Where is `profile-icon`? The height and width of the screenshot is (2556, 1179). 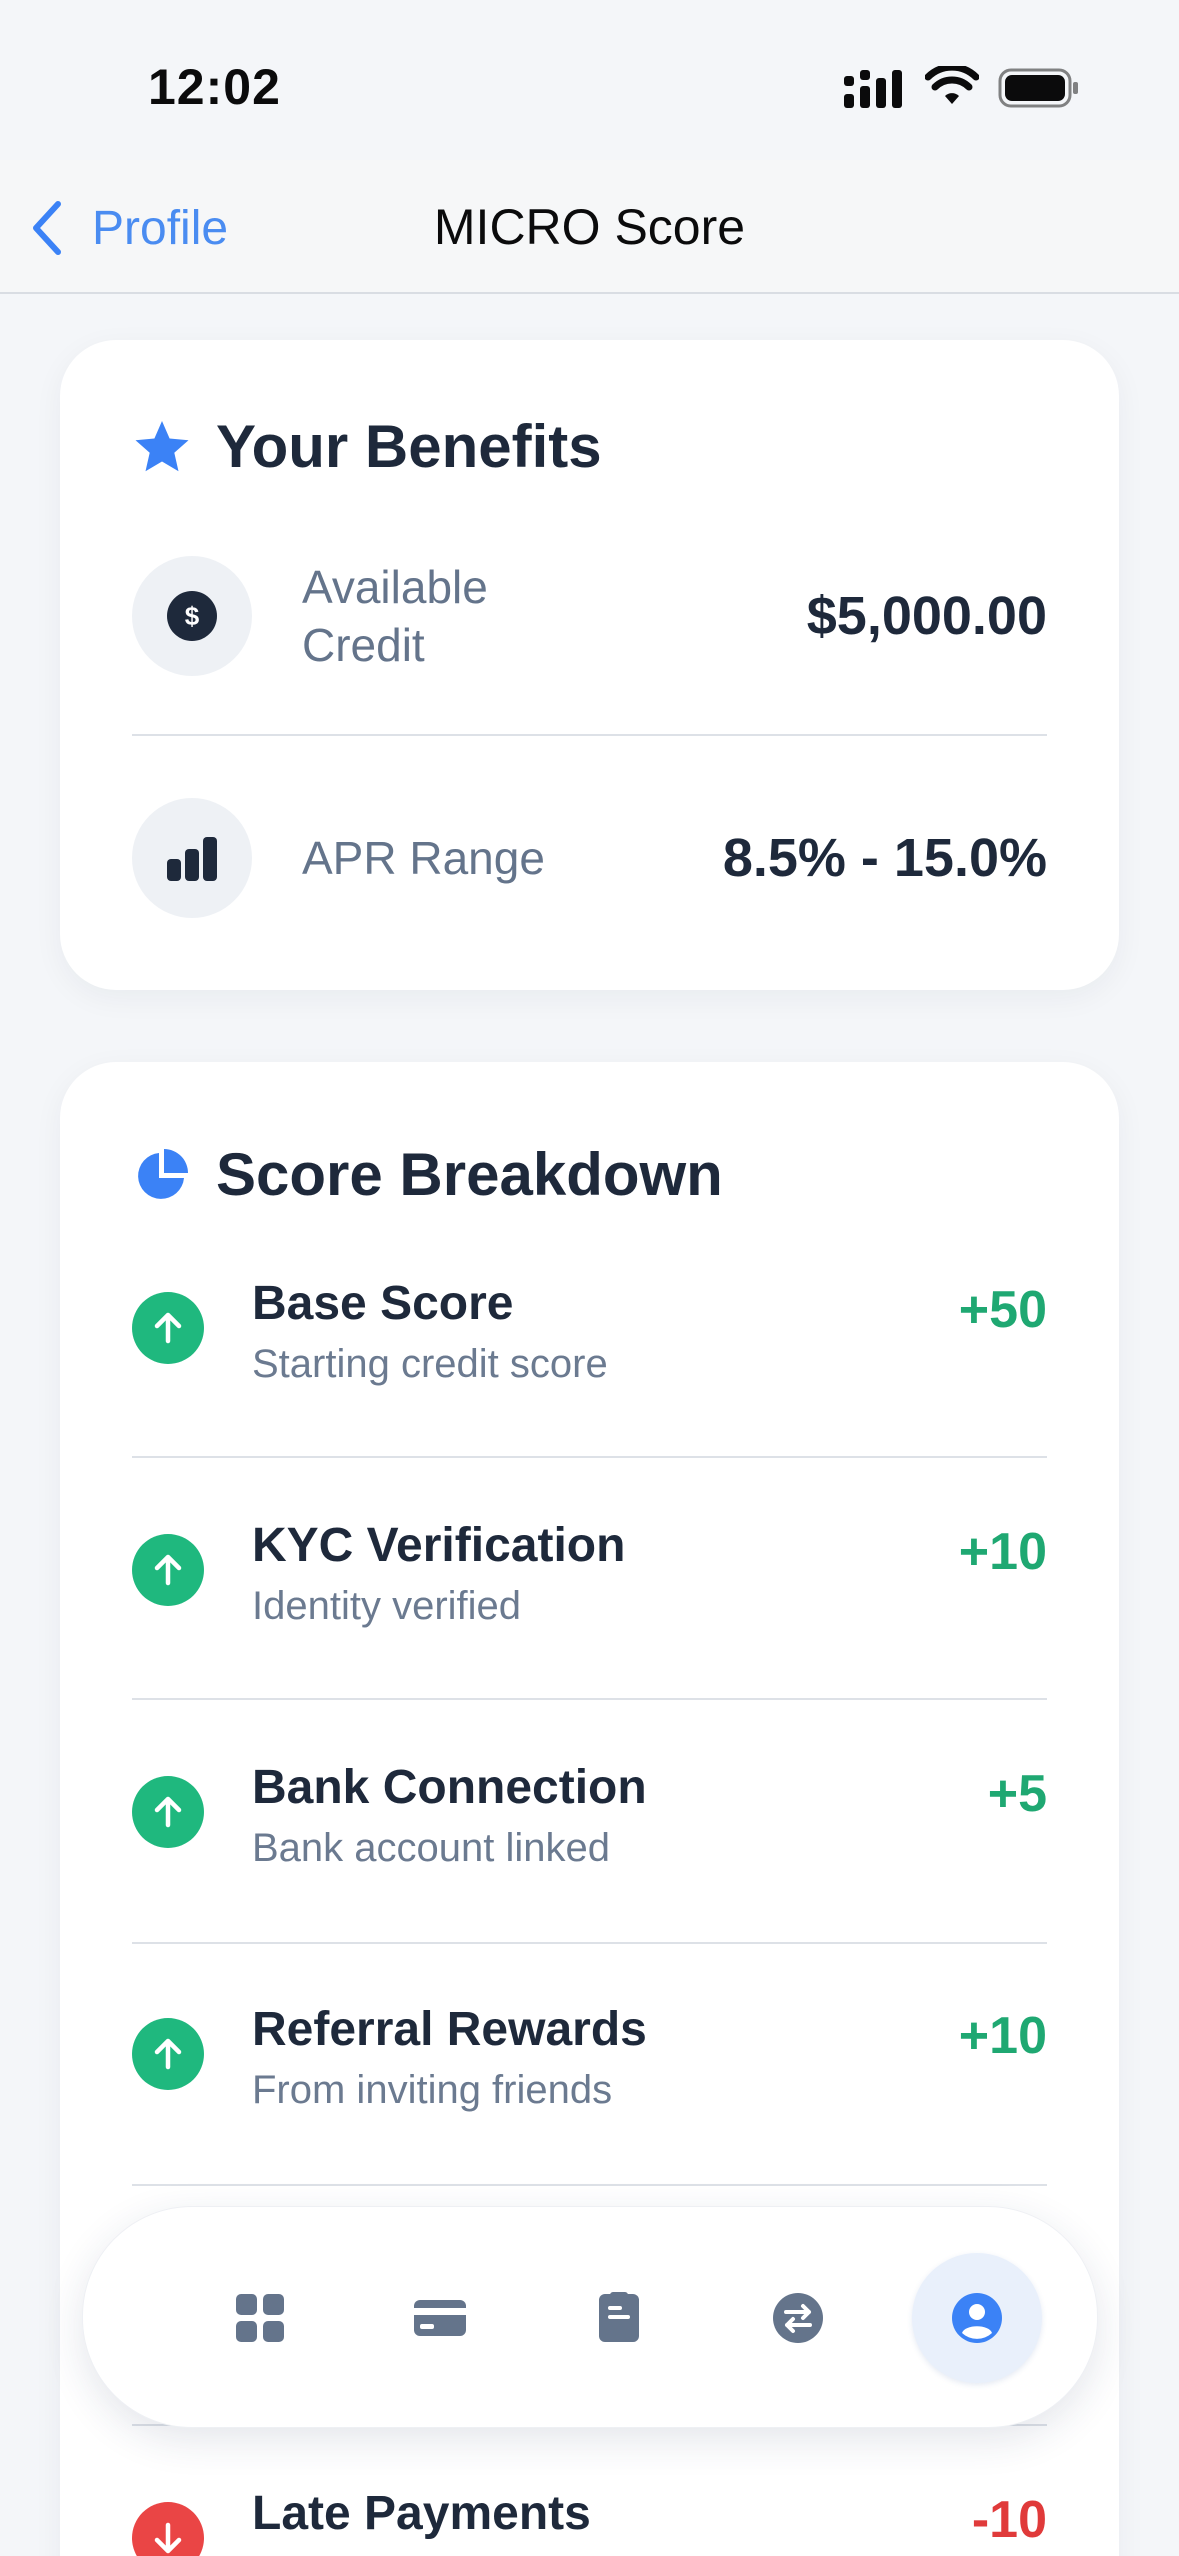
profile-icon is located at coordinates (977, 2318).